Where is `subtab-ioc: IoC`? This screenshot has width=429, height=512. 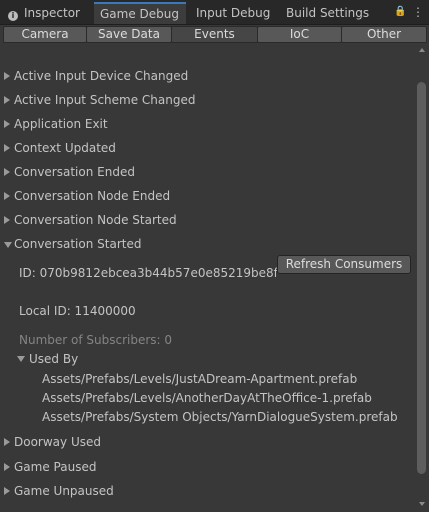
subtab-ioc: IoC is located at coordinates (299, 34).